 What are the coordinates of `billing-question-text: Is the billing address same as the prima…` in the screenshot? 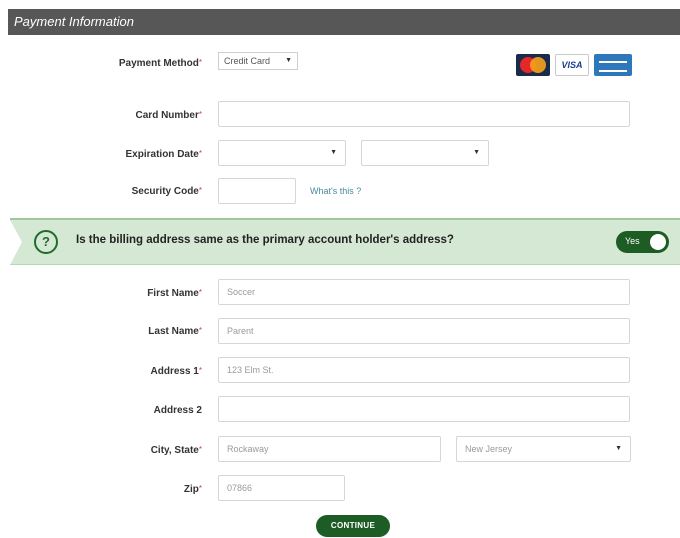 It's located at (265, 240).